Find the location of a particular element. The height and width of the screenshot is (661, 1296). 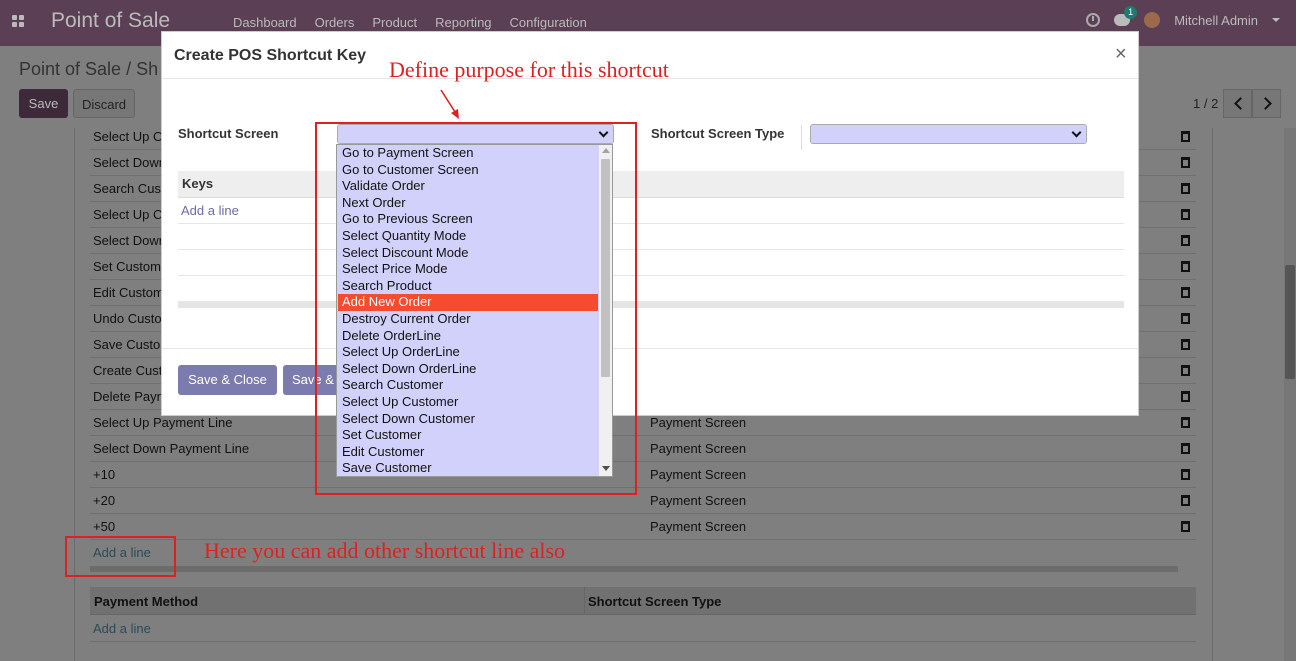

chat-count-badge: 1 is located at coordinates (1131, 12).